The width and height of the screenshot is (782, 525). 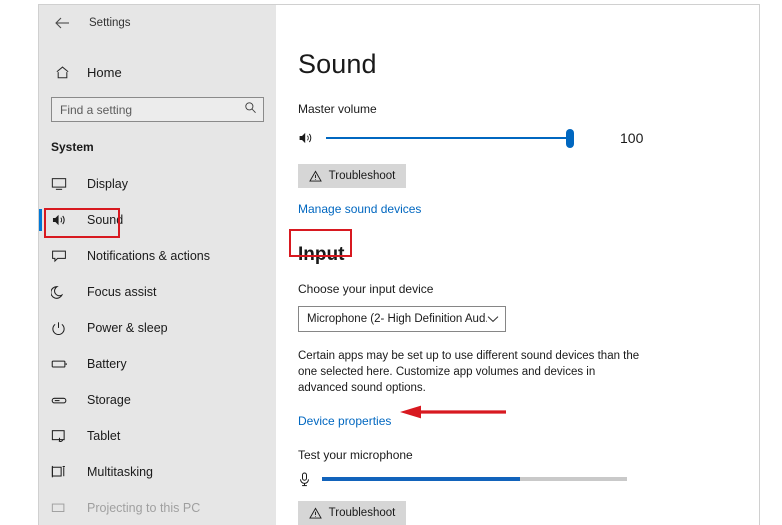 What do you see at coordinates (62, 184) in the screenshot?
I see `monitor-icon` at bounding box center [62, 184].